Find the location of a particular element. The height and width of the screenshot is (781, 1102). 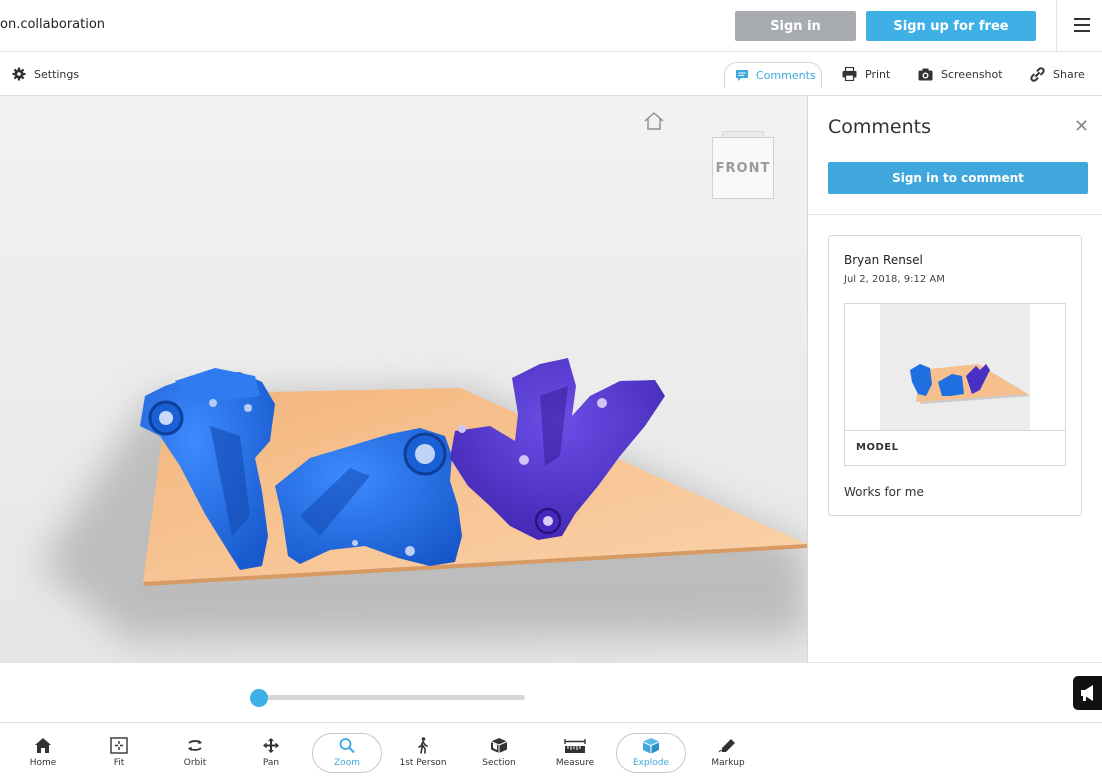

home-icon is located at coordinates (43, 745).